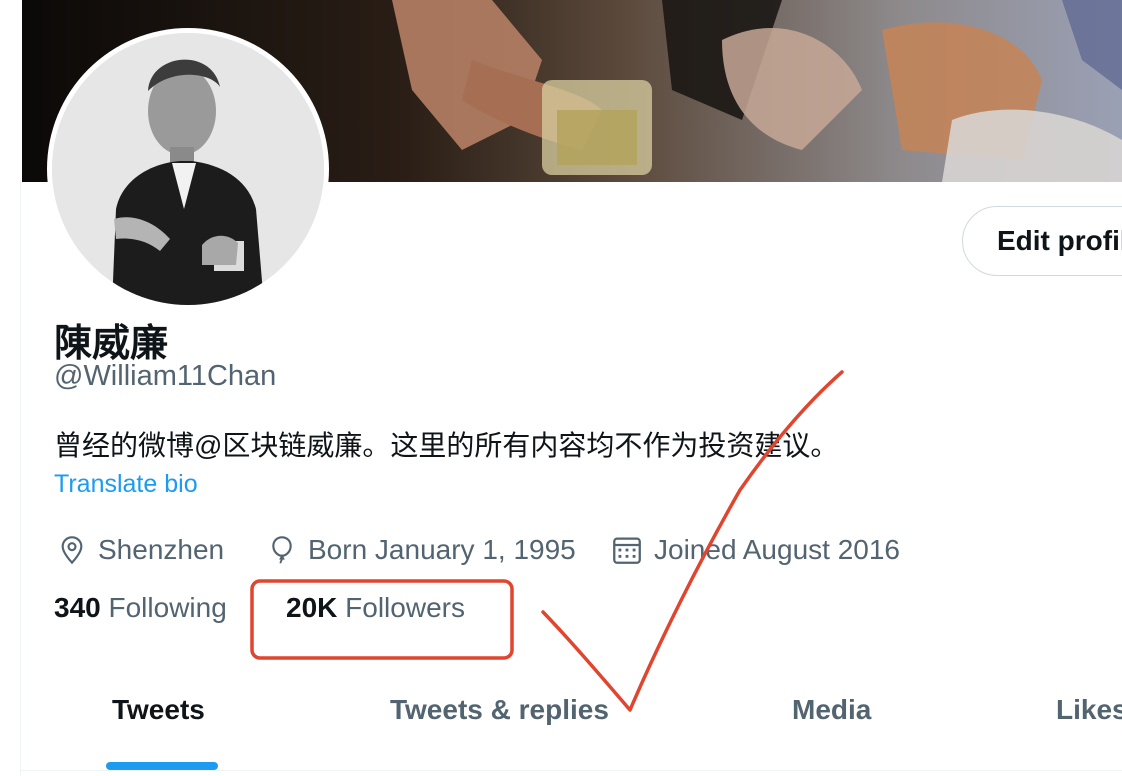 This screenshot has height=776, width=1122. Describe the element at coordinates (161, 549) in the screenshot. I see `location-text: Shenzhen` at that location.